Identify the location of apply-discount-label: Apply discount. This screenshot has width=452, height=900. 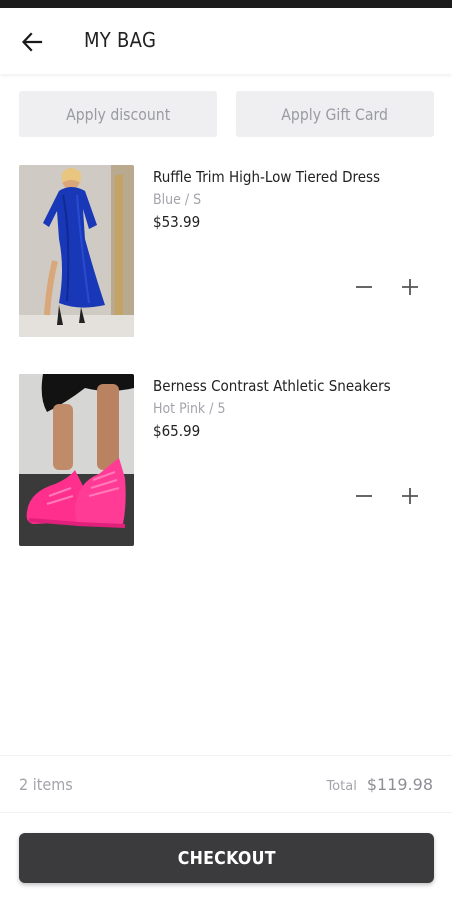
(118, 114).